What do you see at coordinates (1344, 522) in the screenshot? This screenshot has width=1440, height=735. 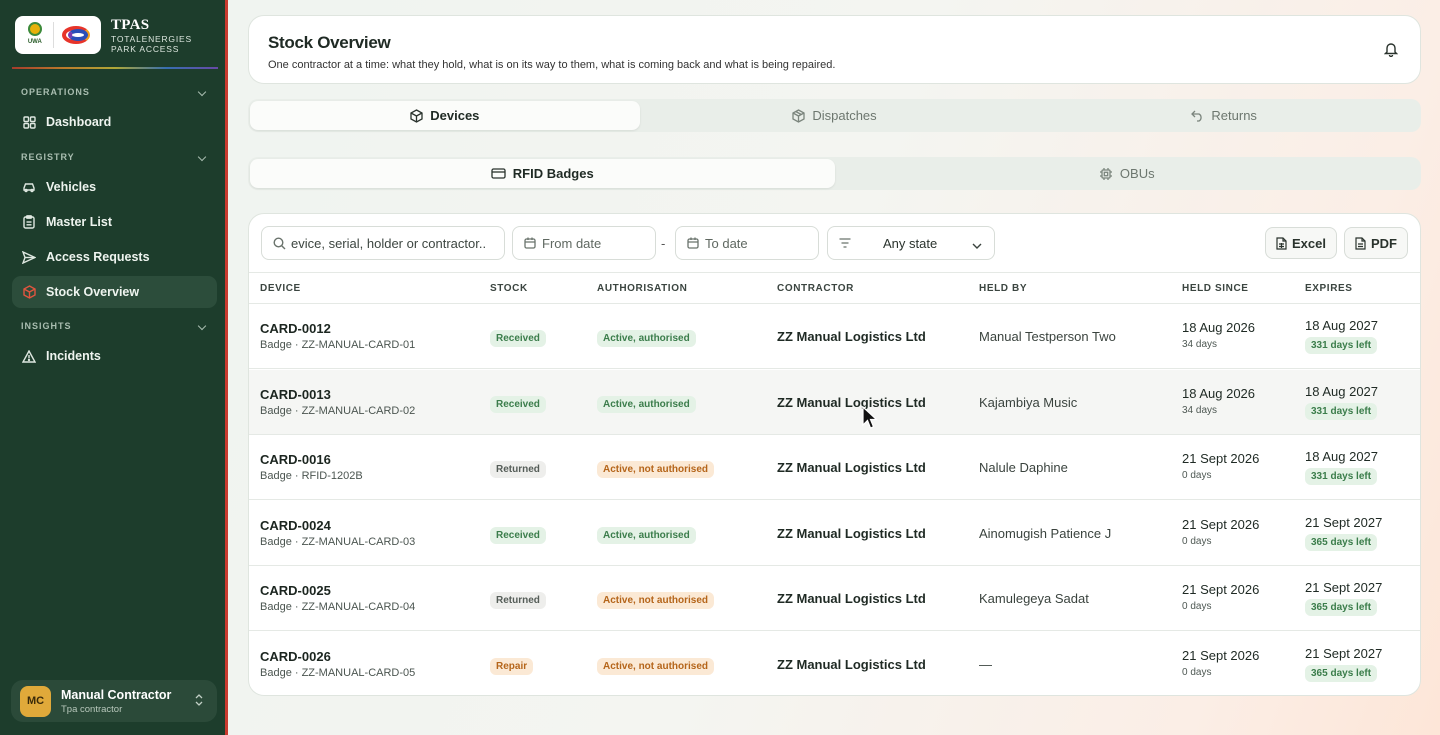 I see `expiry-date: 21 Sept 2027` at bounding box center [1344, 522].